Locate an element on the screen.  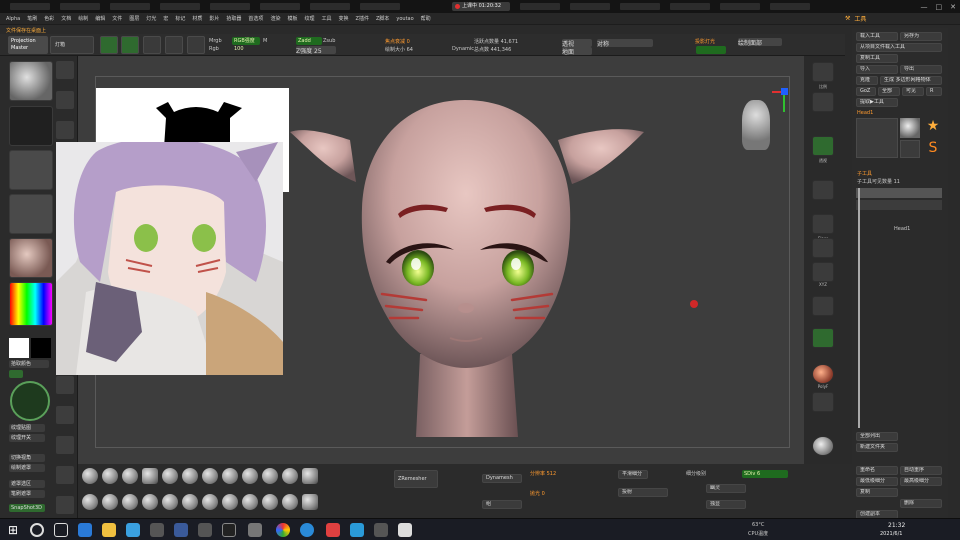
recording-indicator: 上课中 01:20:32 is located at coordinates (481, 6).